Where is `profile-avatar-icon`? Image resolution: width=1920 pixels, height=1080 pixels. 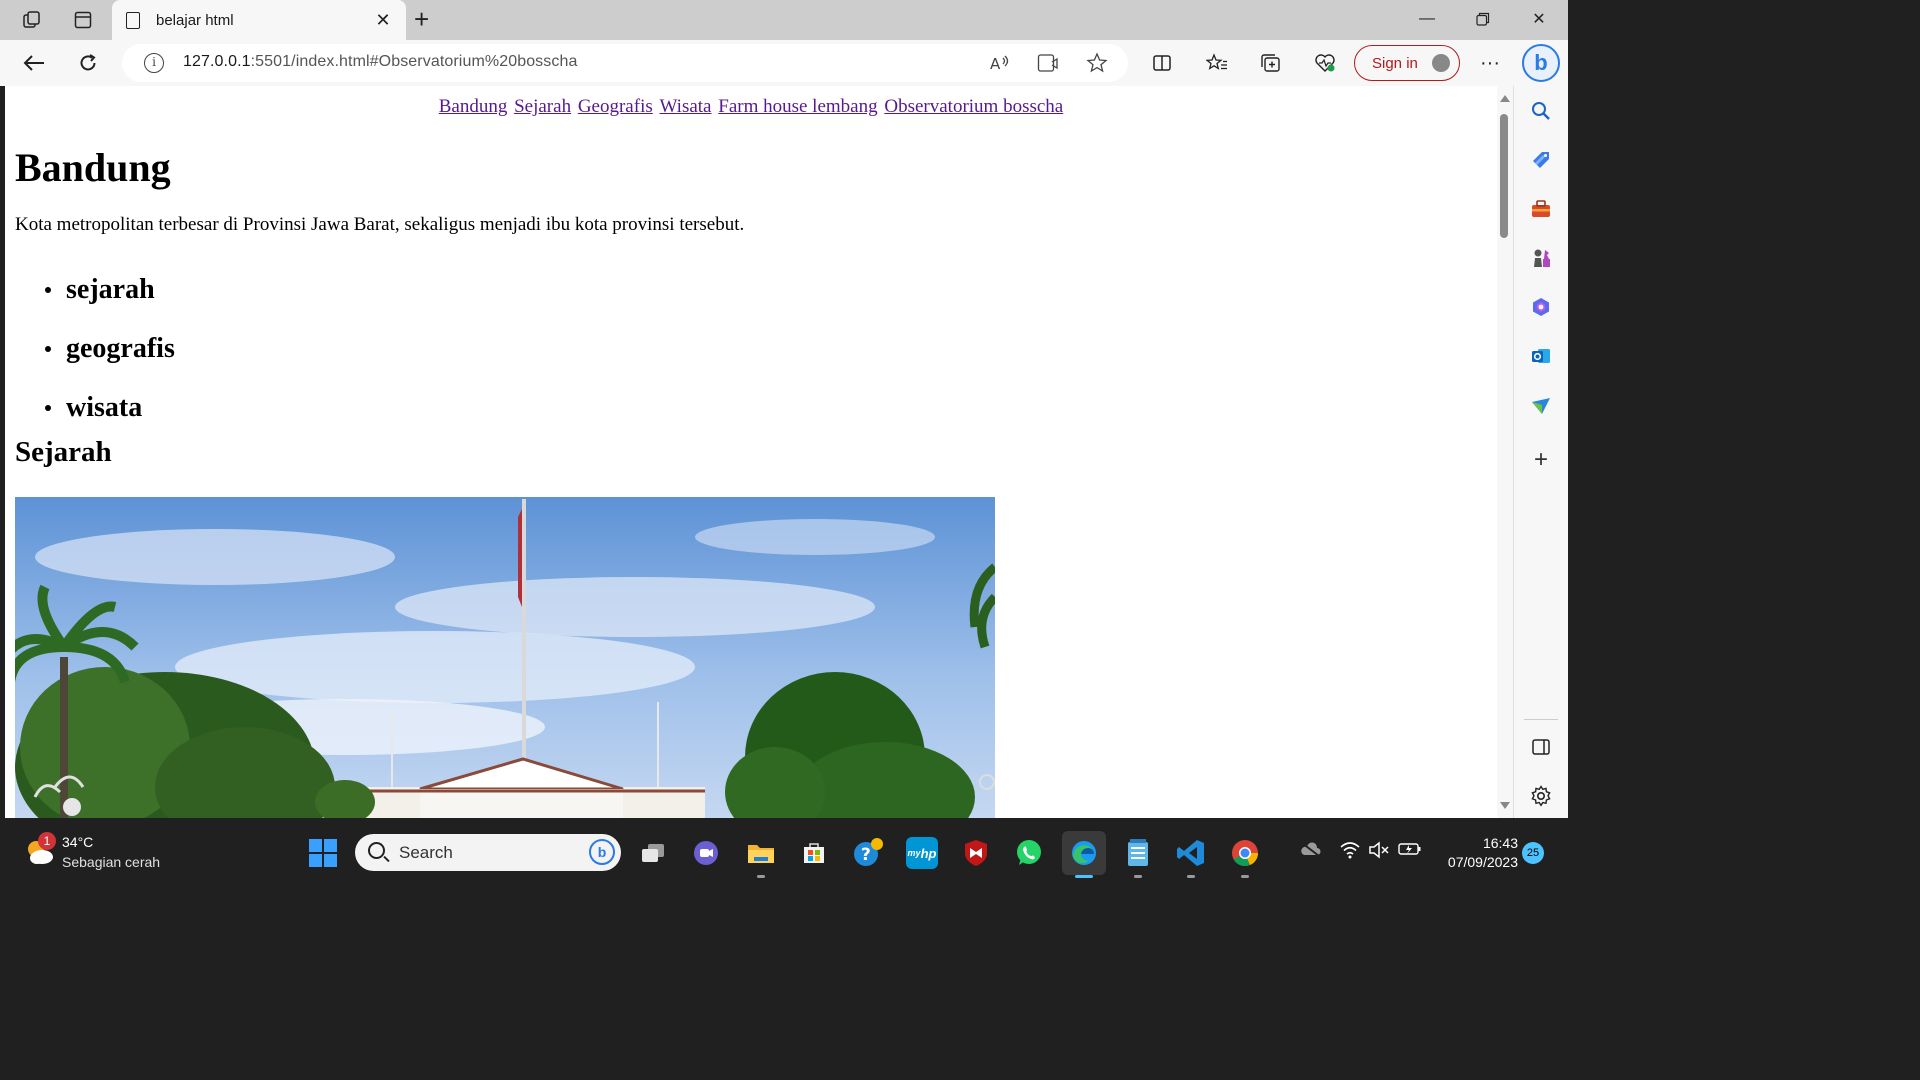
profile-avatar-icon is located at coordinates (1441, 63).